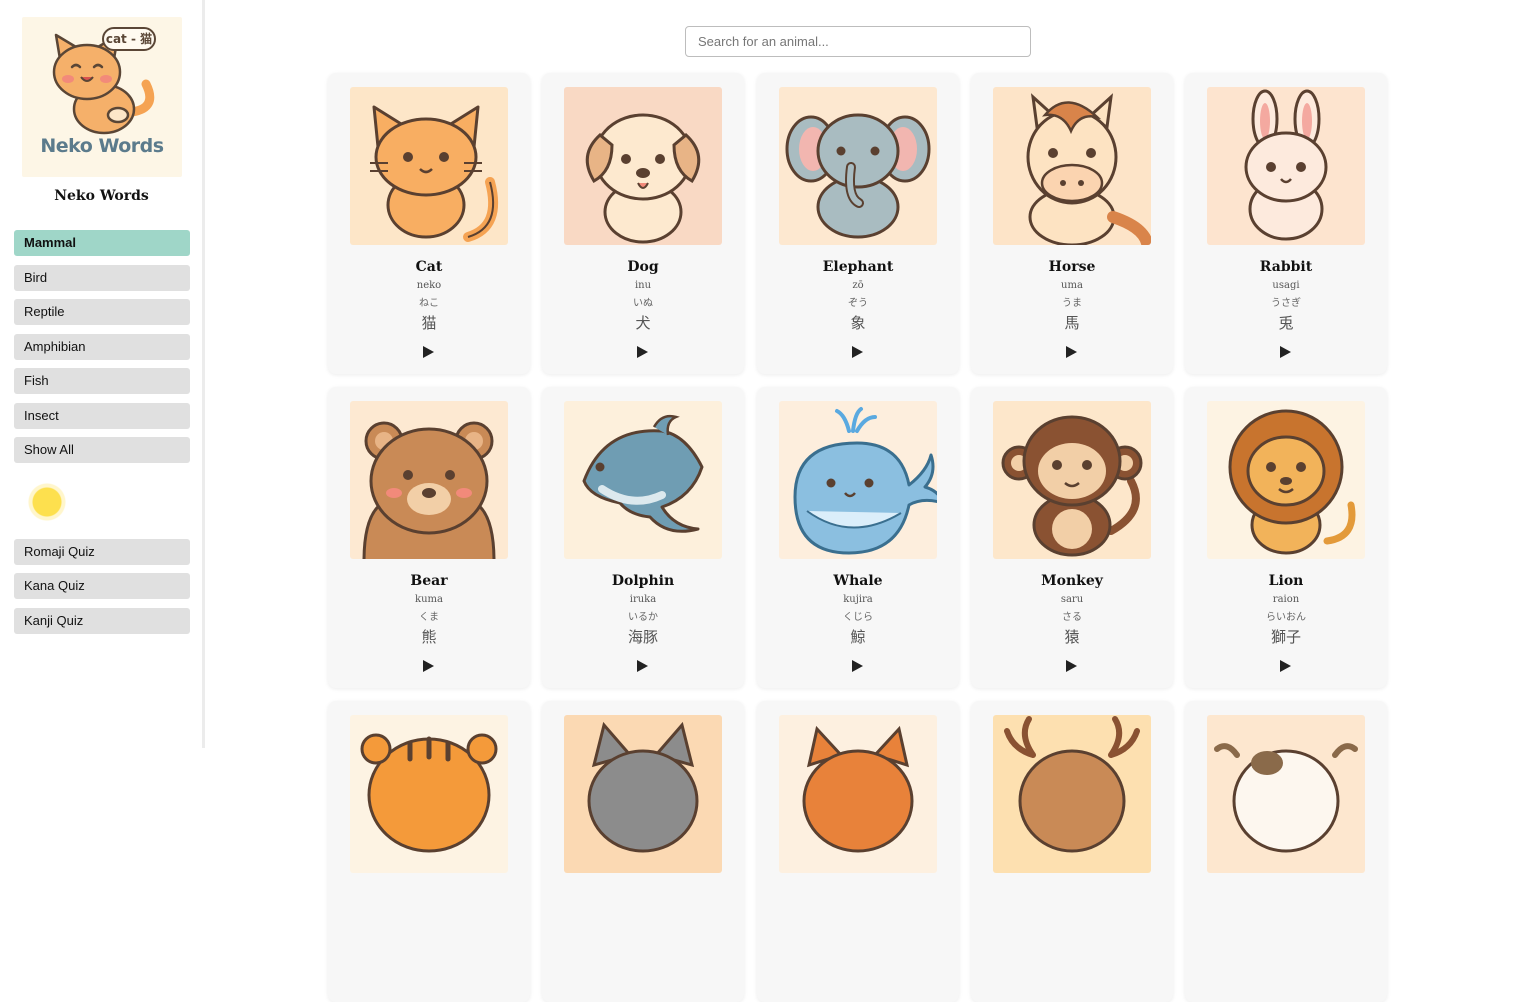  What do you see at coordinates (858, 41) in the screenshot?
I see `search-input` at bounding box center [858, 41].